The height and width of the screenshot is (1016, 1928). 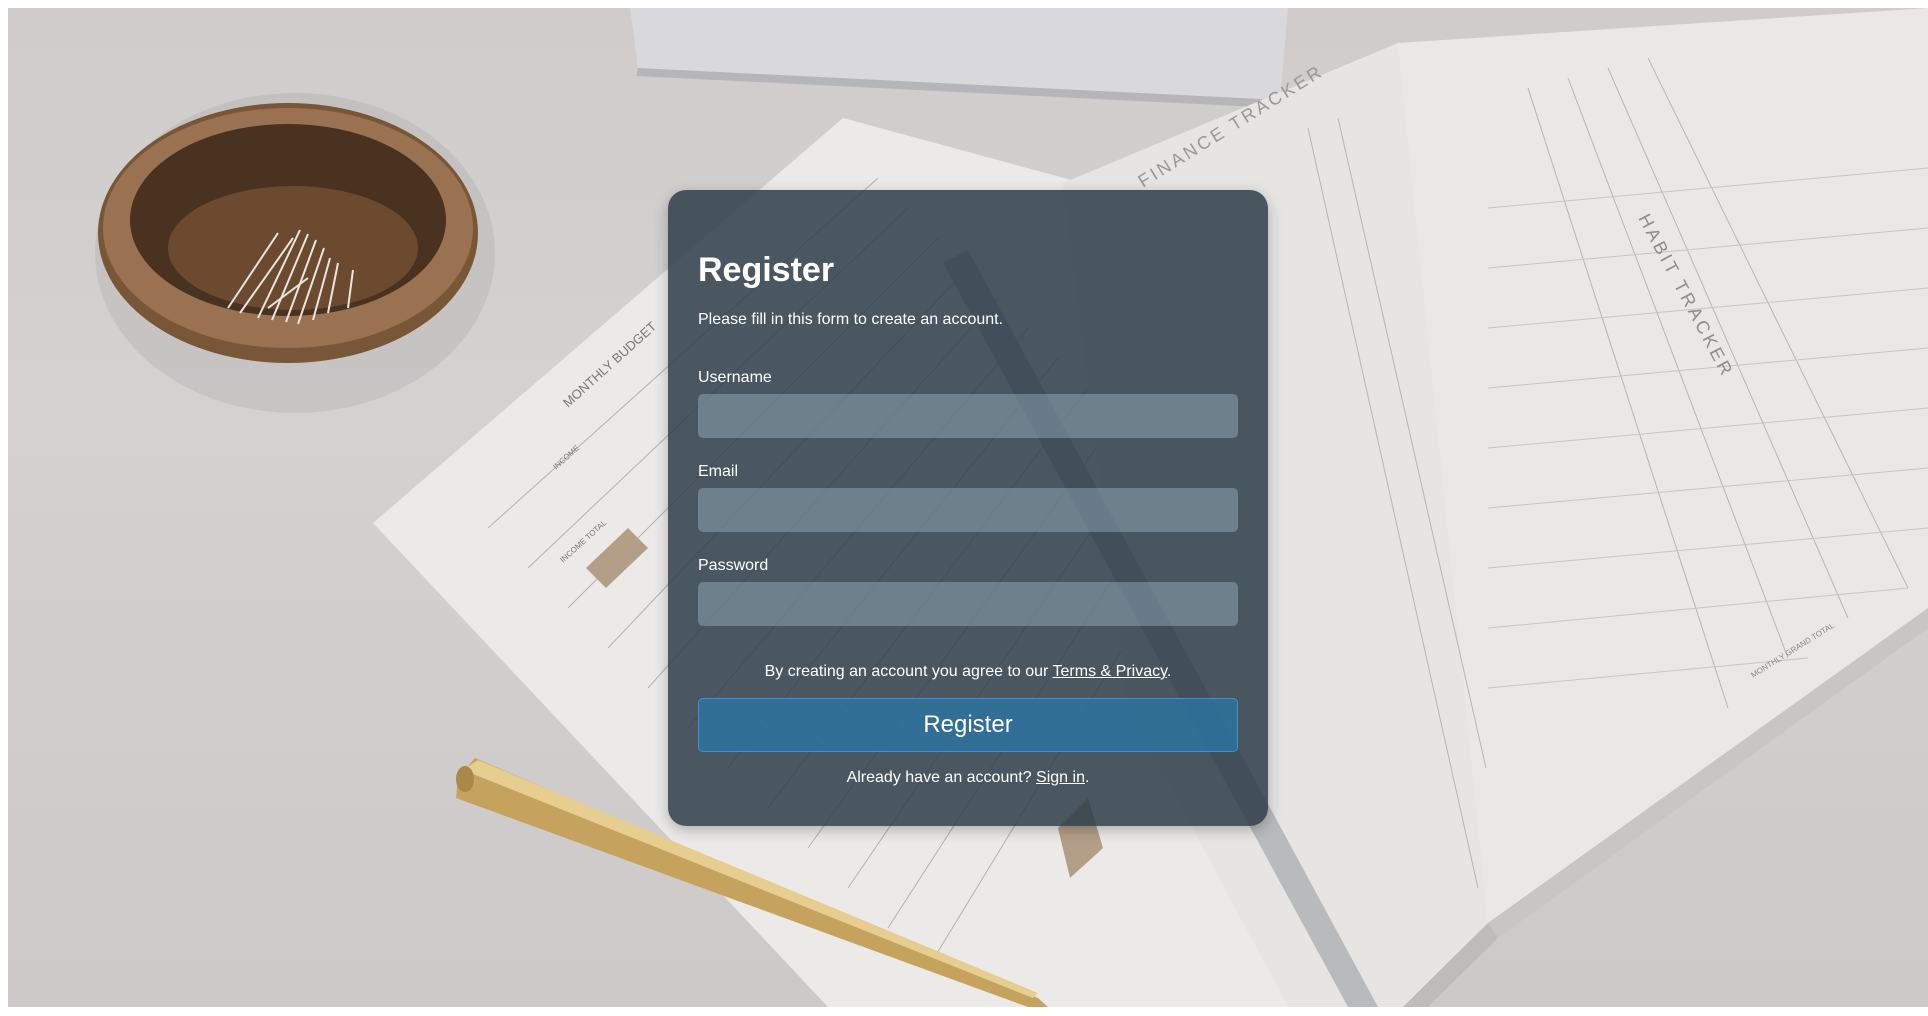 What do you see at coordinates (968, 725) in the screenshot?
I see `register-button: Register` at bounding box center [968, 725].